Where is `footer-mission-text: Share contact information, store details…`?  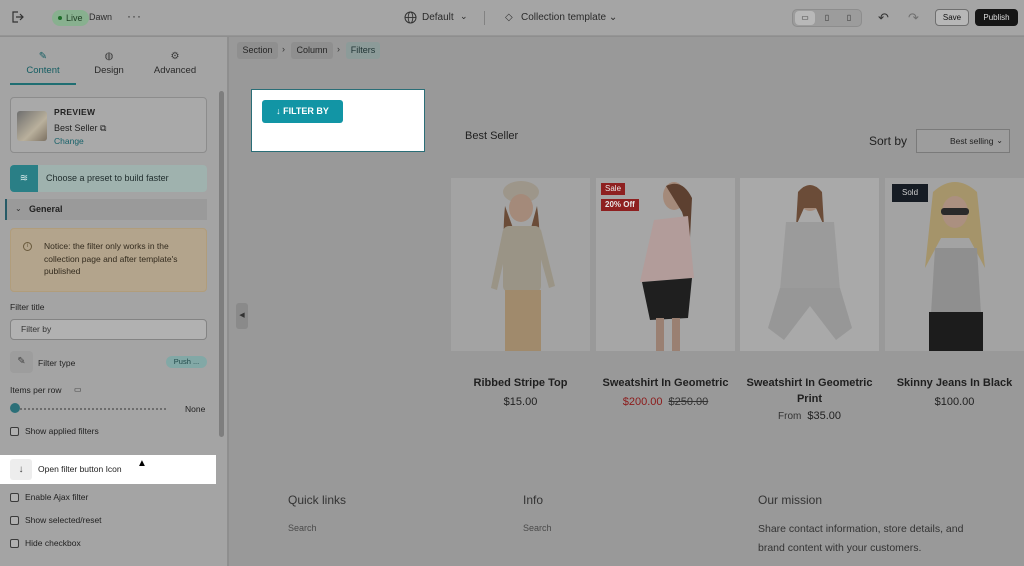
footer-mission-text: Share contact information, store details… is located at coordinates (861, 538).